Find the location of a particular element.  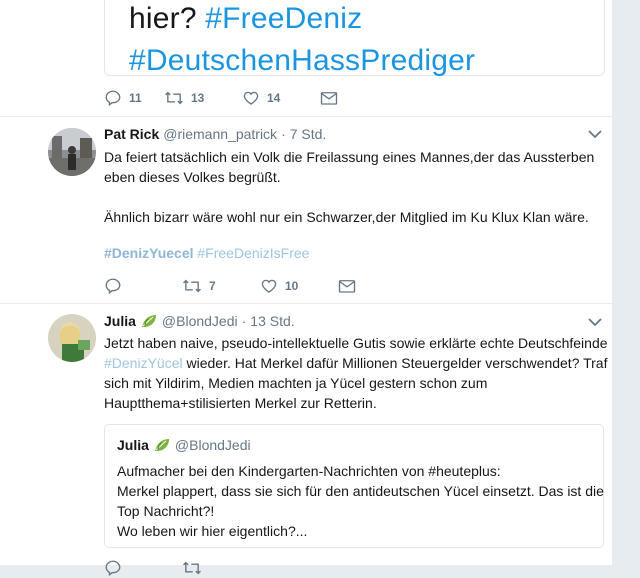

hashtag-link: #FreeDeniz is located at coordinates (283, 18).